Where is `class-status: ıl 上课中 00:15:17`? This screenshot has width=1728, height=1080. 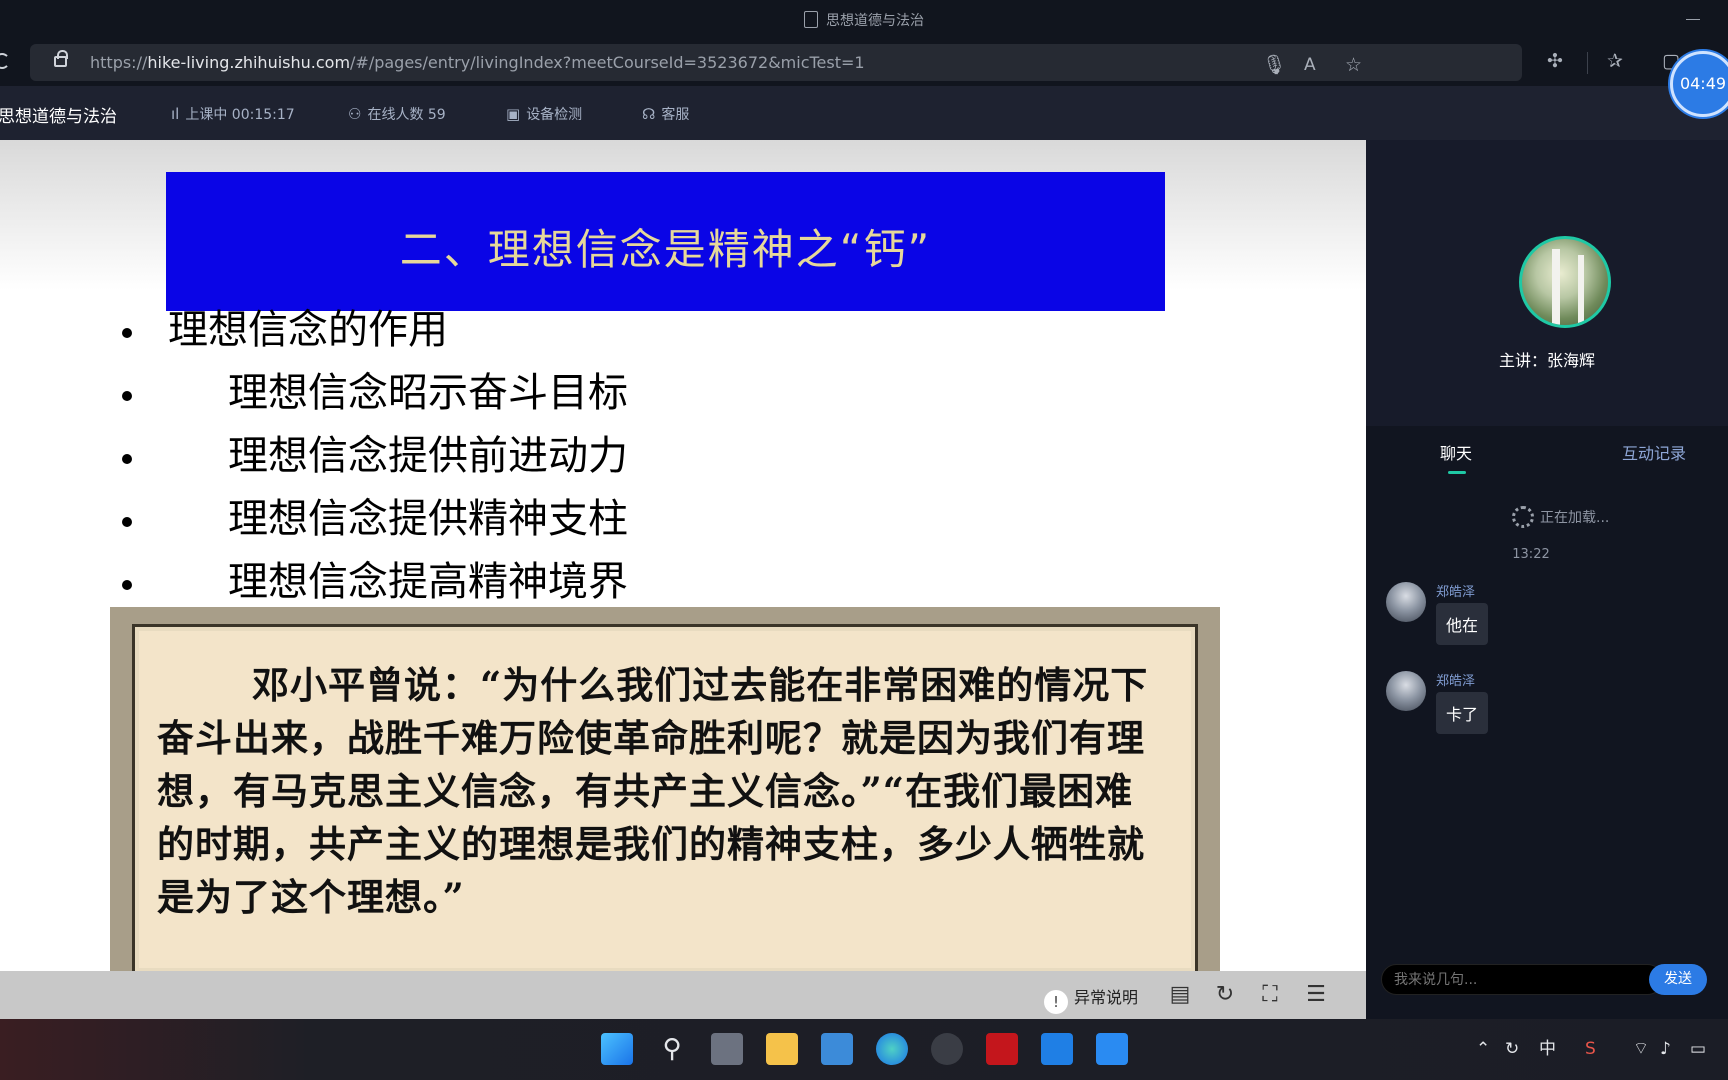
class-status: ıl 上课中 00:15:17 is located at coordinates (233, 114).